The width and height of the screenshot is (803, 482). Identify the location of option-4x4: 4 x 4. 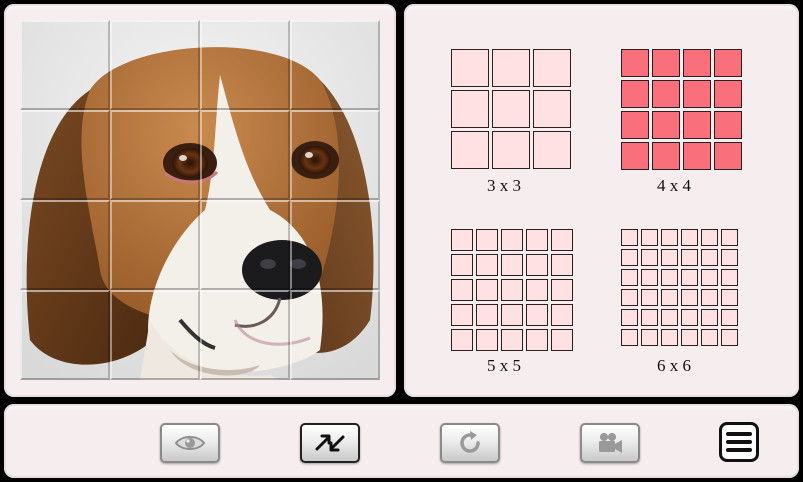
(674, 124).